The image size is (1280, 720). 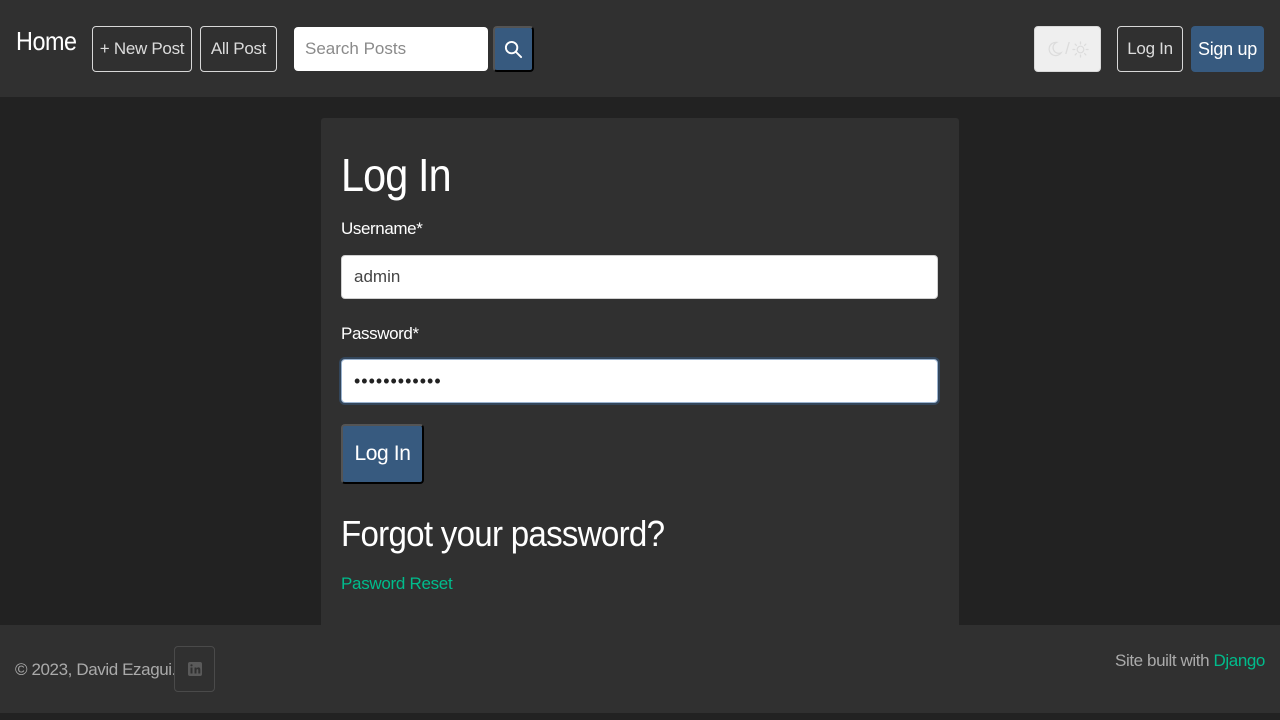 I want to click on home-link: Home, so click(x=46, y=41).